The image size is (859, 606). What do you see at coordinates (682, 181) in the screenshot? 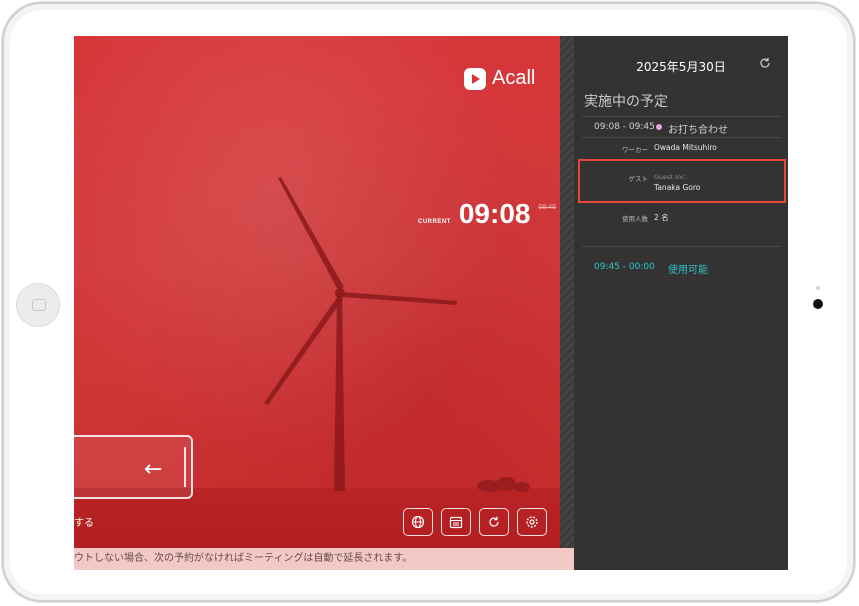
I see `guest-highlight` at bounding box center [682, 181].